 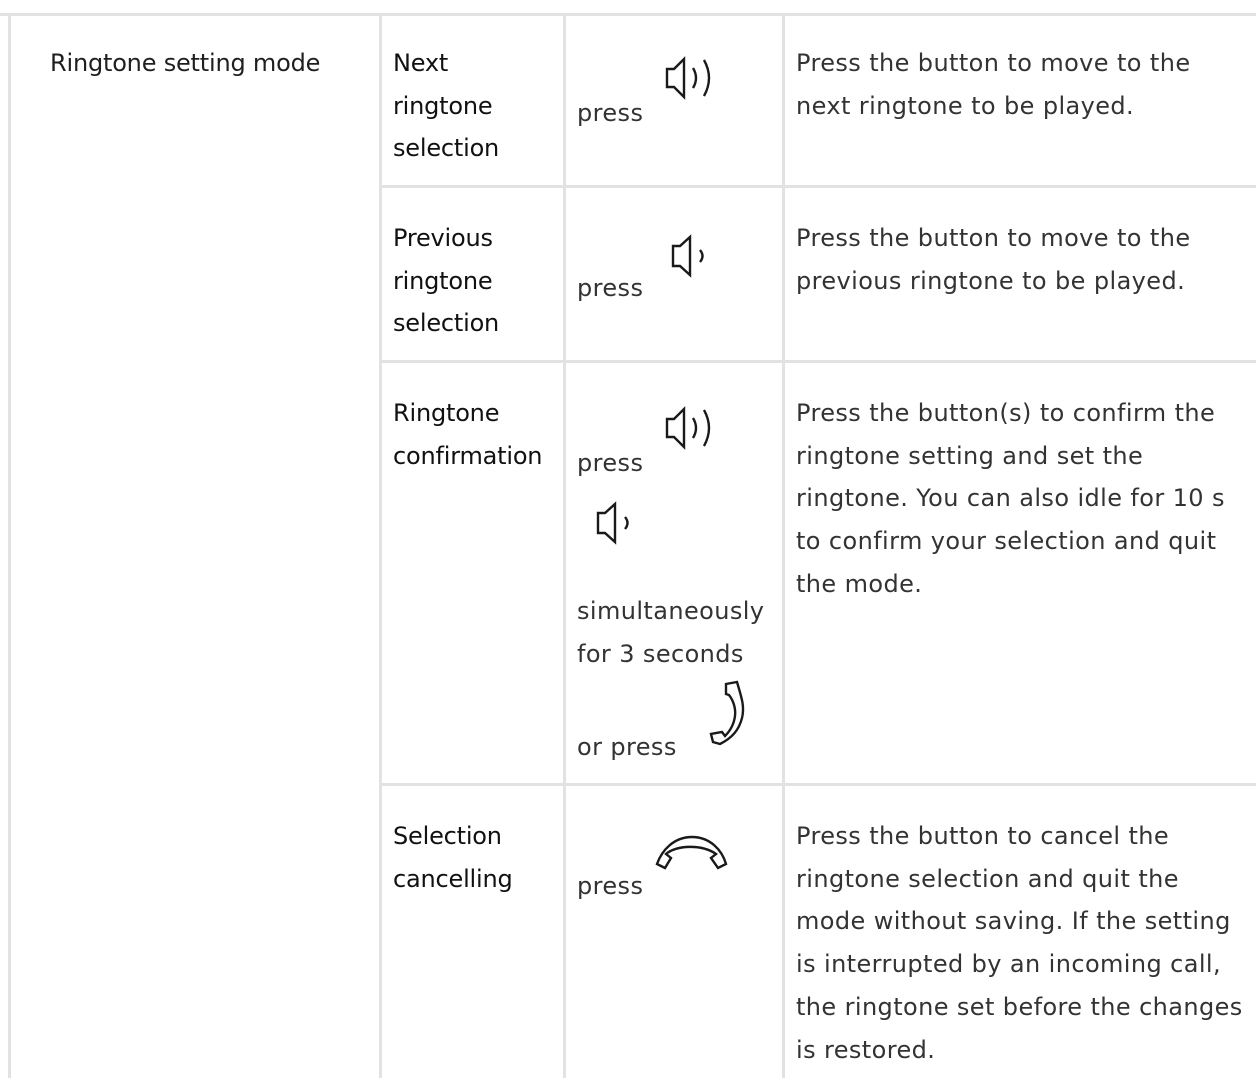 What do you see at coordinates (671, 611) in the screenshot?
I see `simultaneous-label: simultaneously` at bounding box center [671, 611].